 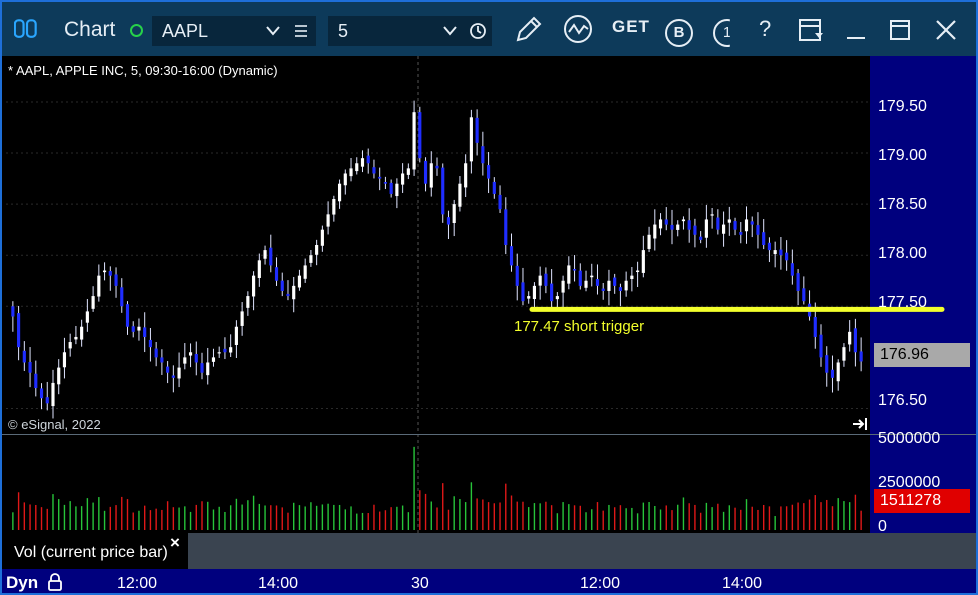 What do you see at coordinates (902, 106) in the screenshot?
I see `price-tick-label: 179.50` at bounding box center [902, 106].